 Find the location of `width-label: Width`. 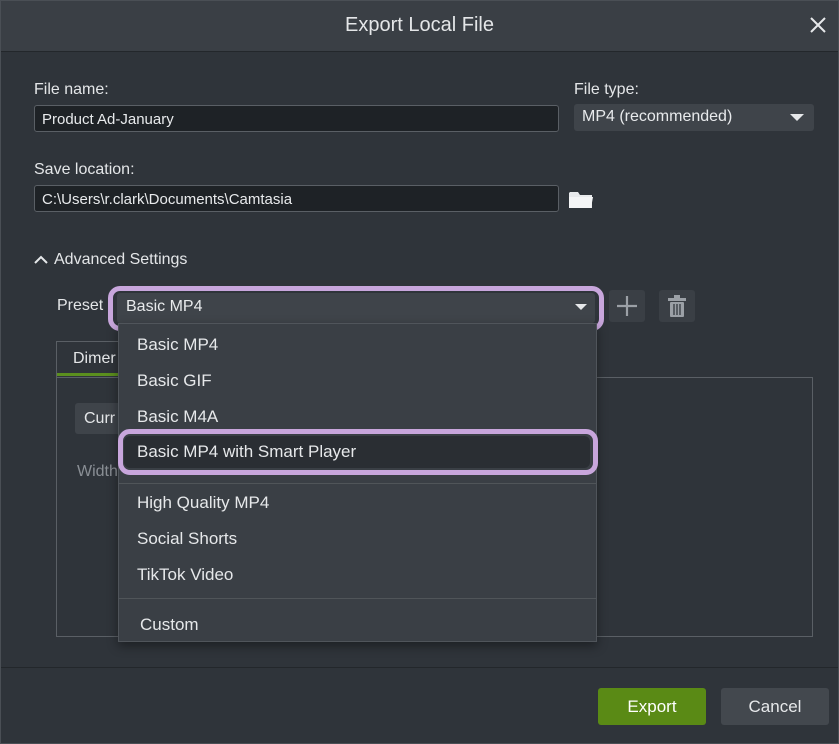

width-label: Width is located at coordinates (97, 471).